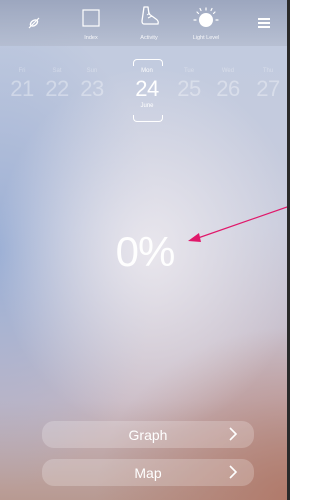 This screenshot has width=320, height=500. I want to click on map-button: Map, so click(148, 472).